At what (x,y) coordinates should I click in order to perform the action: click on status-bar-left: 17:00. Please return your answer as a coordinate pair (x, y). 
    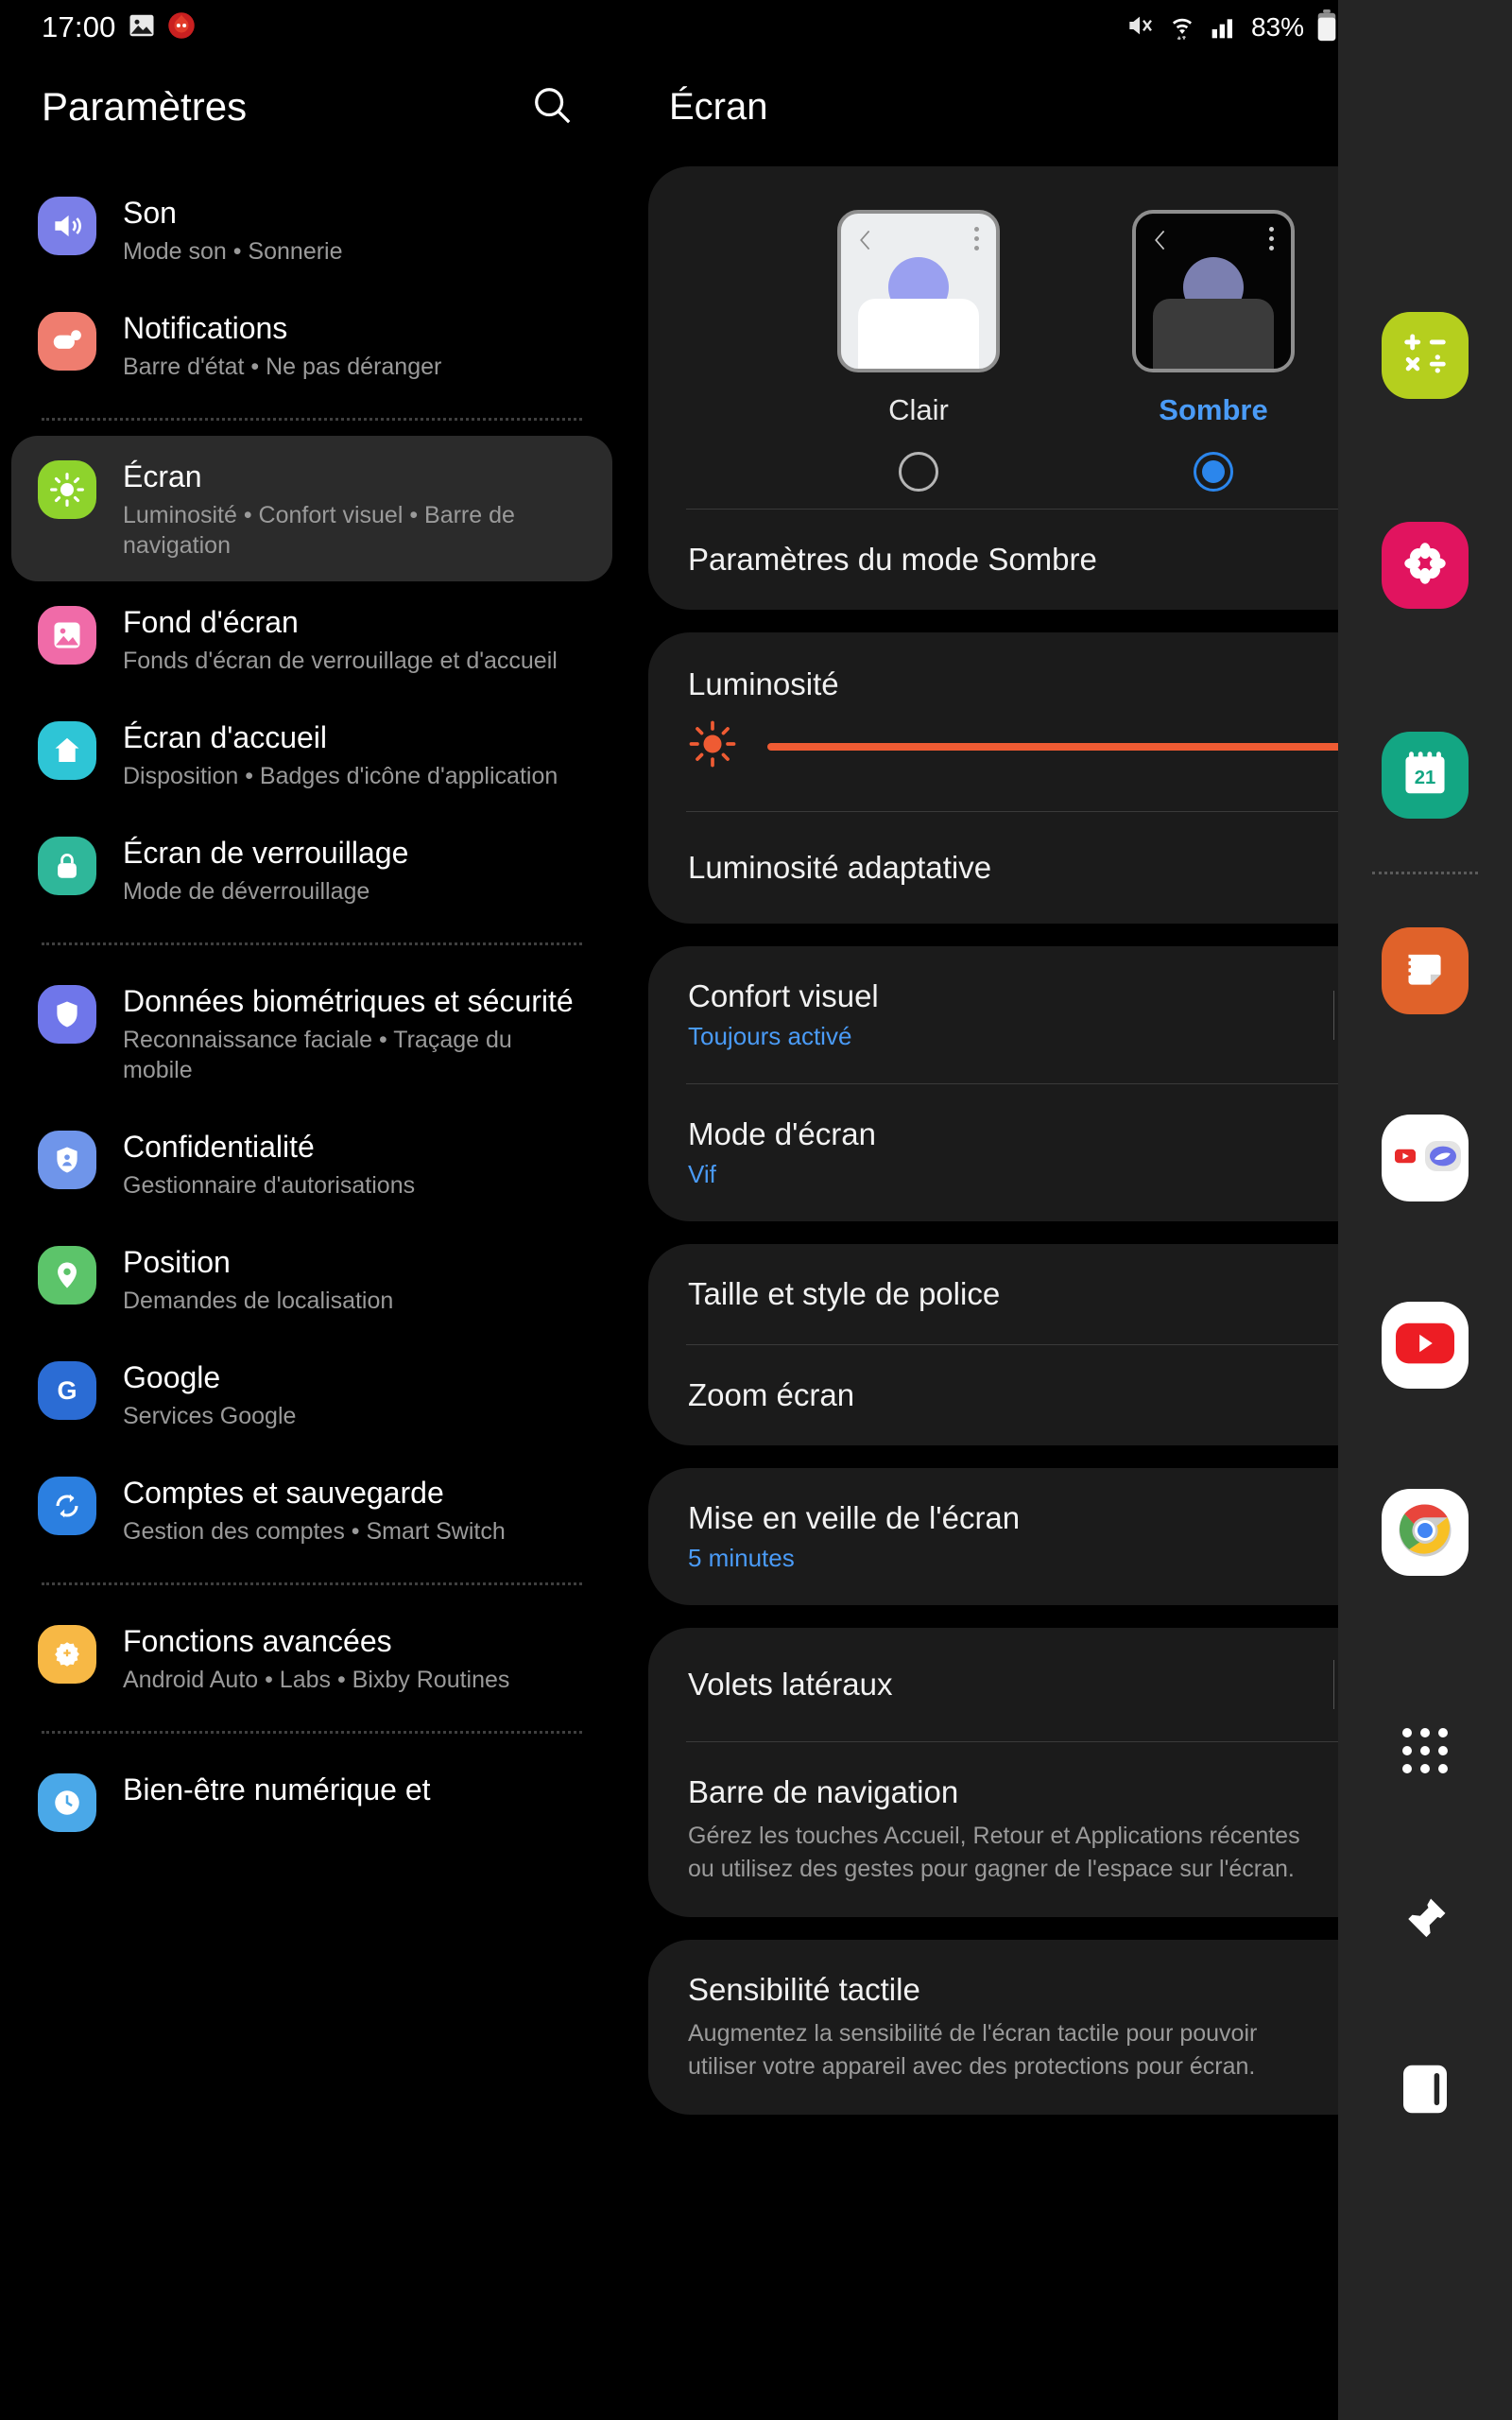
    Looking at the image, I should click on (98, 27).